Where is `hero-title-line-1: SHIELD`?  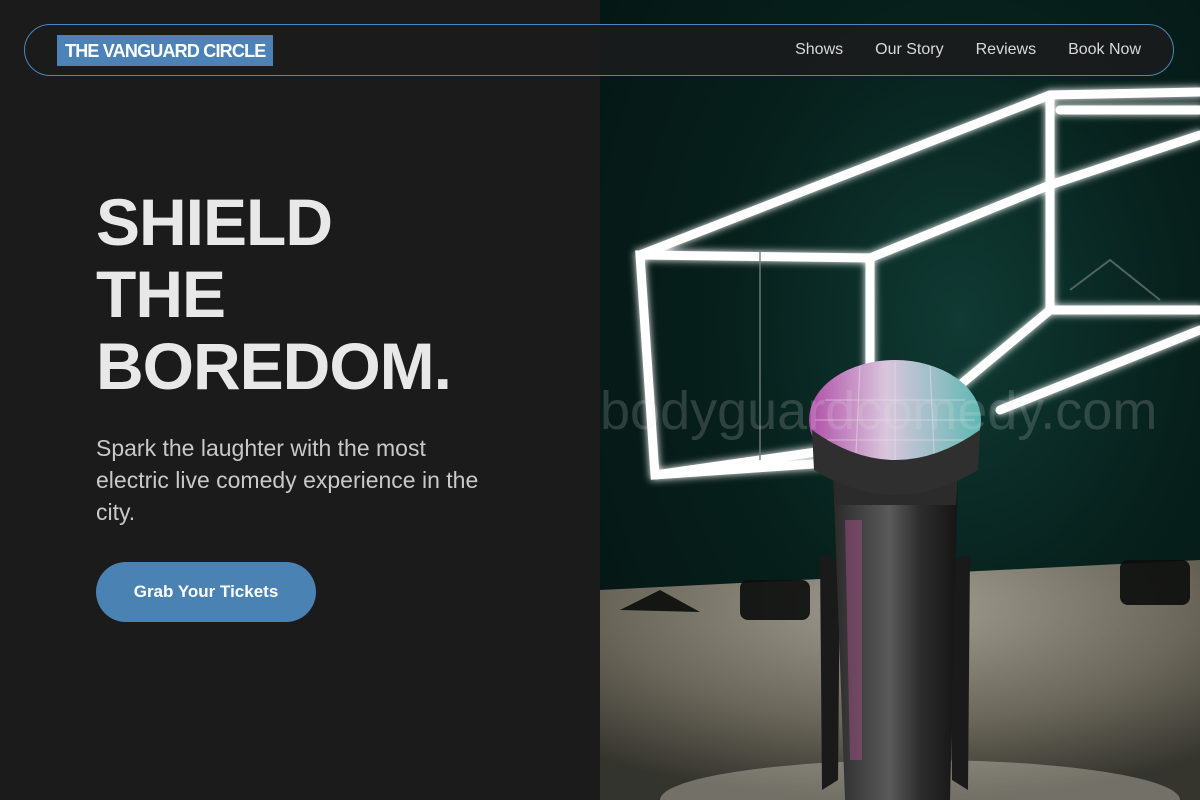 hero-title-line-1: SHIELD is located at coordinates (214, 222).